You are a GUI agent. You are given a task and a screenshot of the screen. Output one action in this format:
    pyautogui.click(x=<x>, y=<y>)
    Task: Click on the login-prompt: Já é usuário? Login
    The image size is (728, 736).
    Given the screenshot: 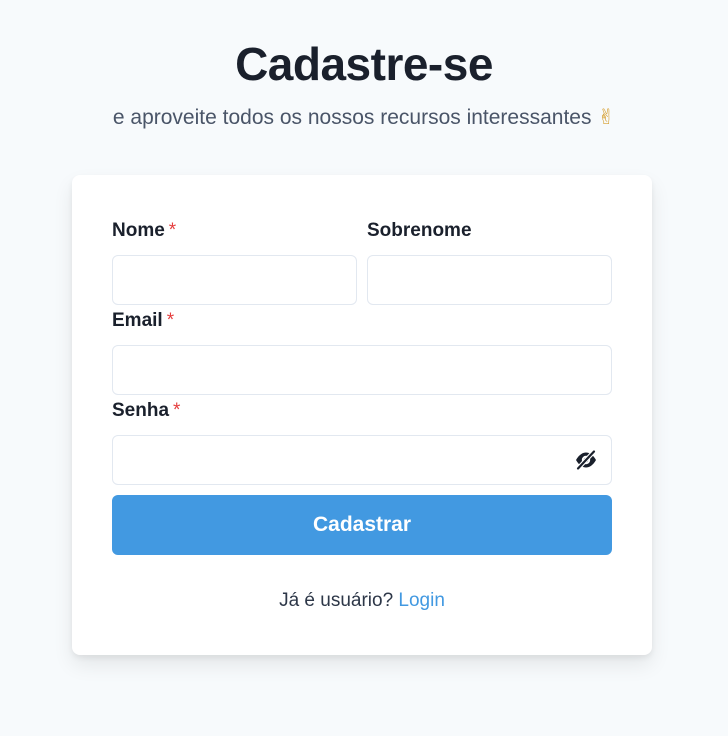 What is the action you would take?
    pyautogui.click(x=362, y=601)
    